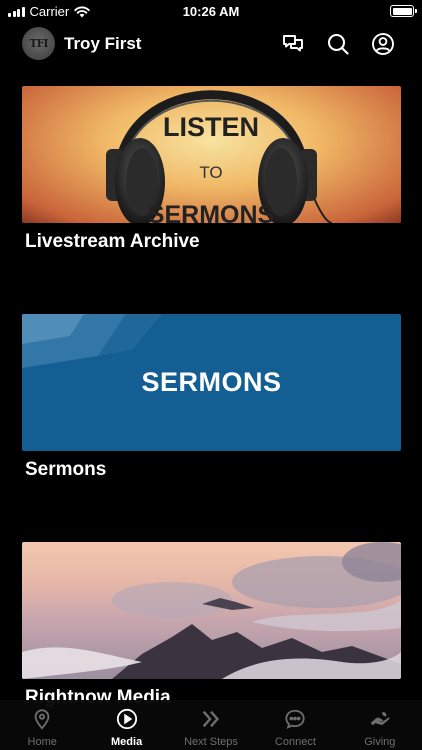 The image size is (422, 750). What do you see at coordinates (42, 719) in the screenshot?
I see `location-pin-icon` at bounding box center [42, 719].